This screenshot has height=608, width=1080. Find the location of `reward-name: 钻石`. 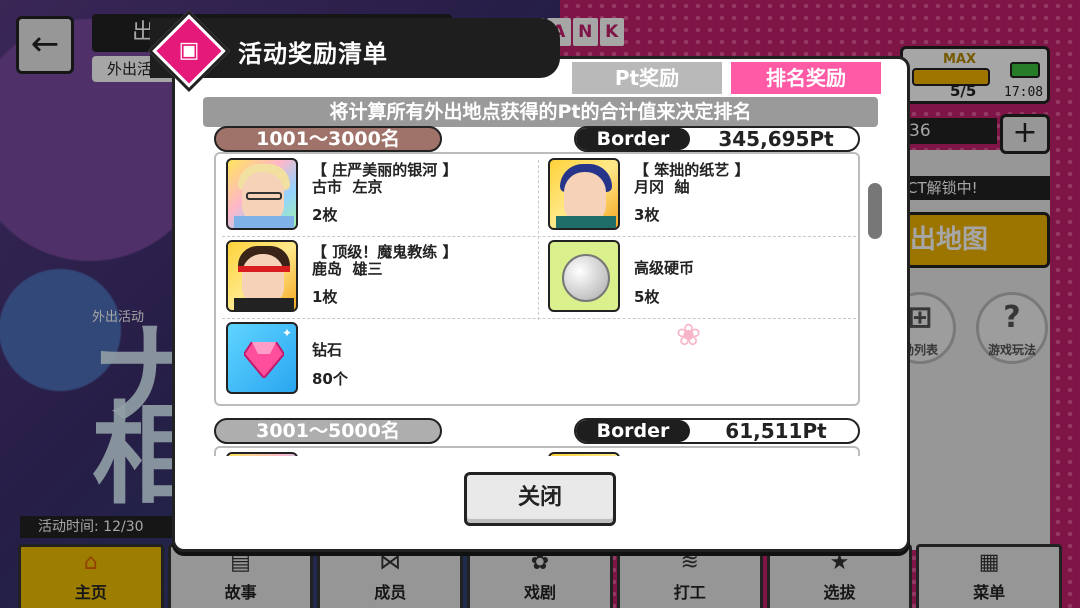

reward-name: 钻石 is located at coordinates (327, 350).